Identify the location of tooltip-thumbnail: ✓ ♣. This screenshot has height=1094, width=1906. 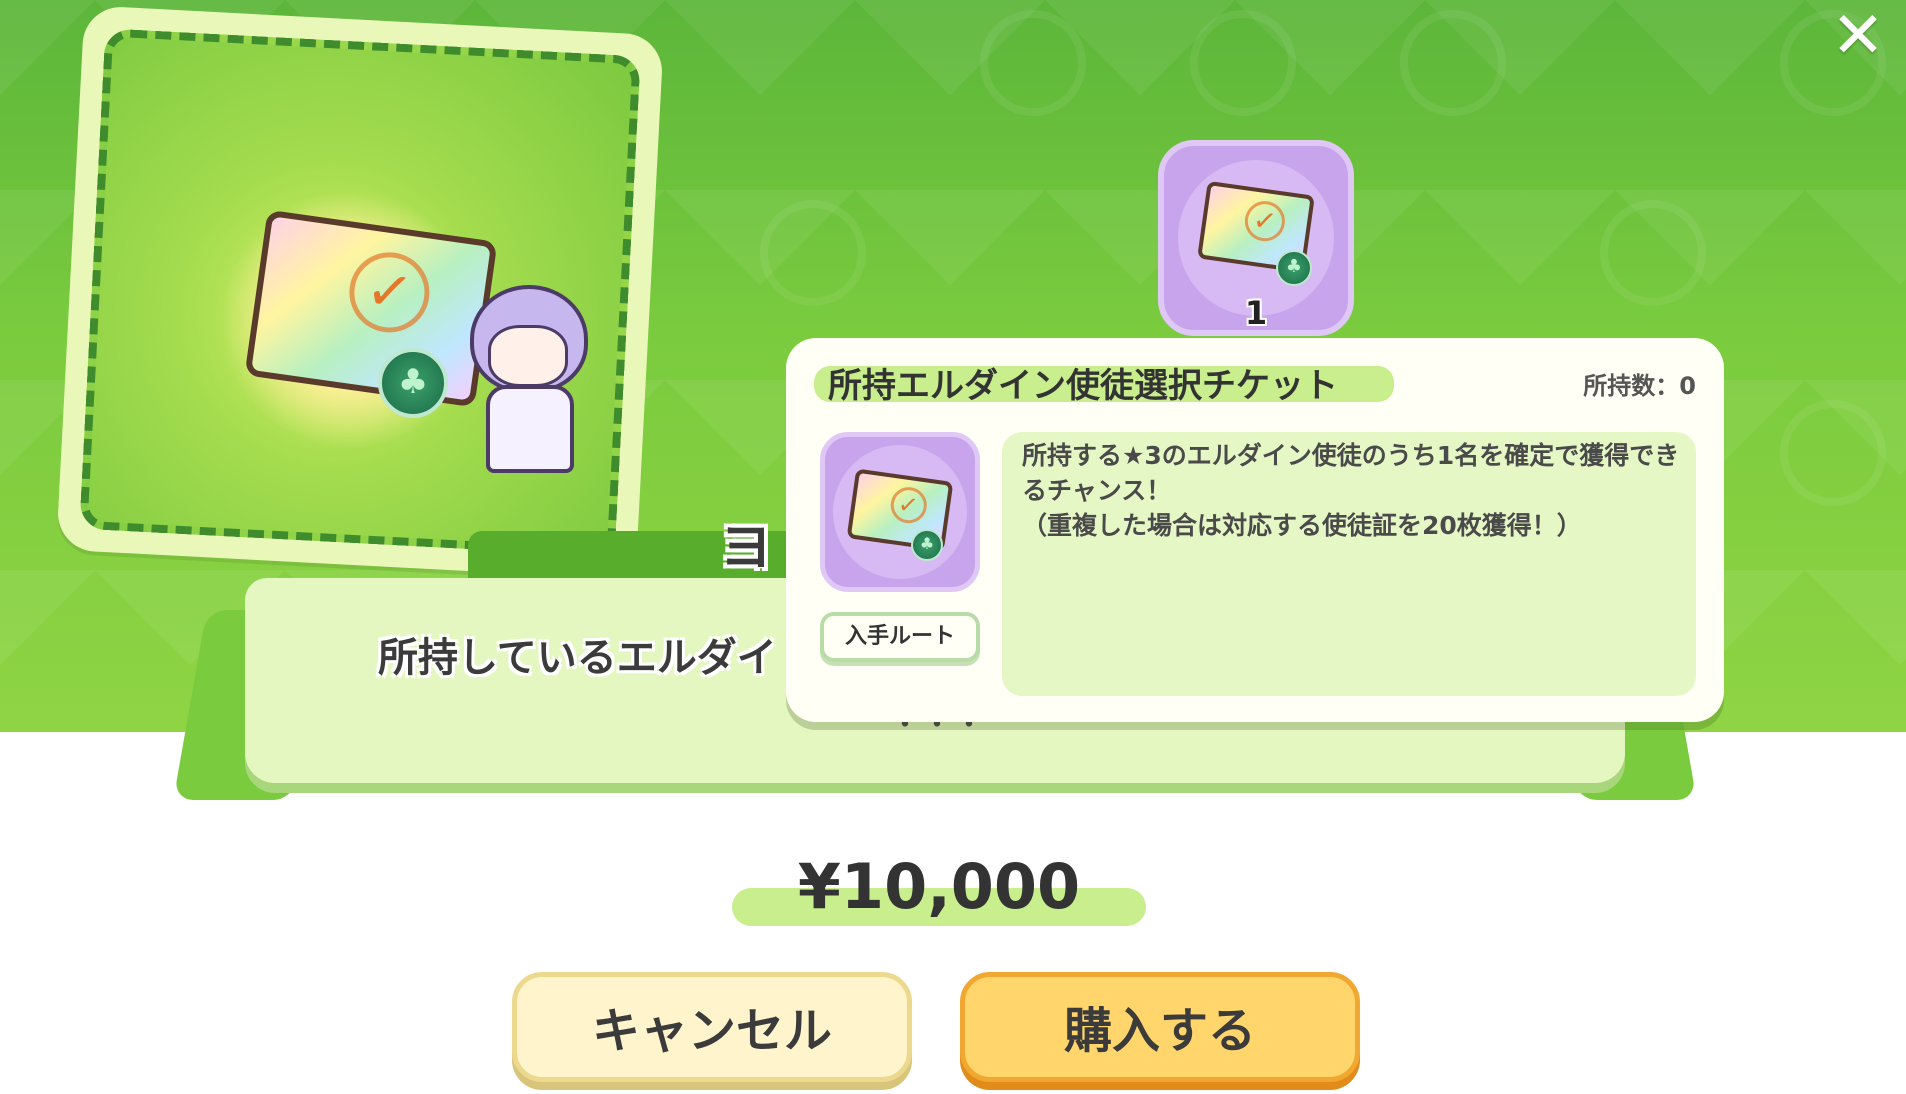
(900, 512).